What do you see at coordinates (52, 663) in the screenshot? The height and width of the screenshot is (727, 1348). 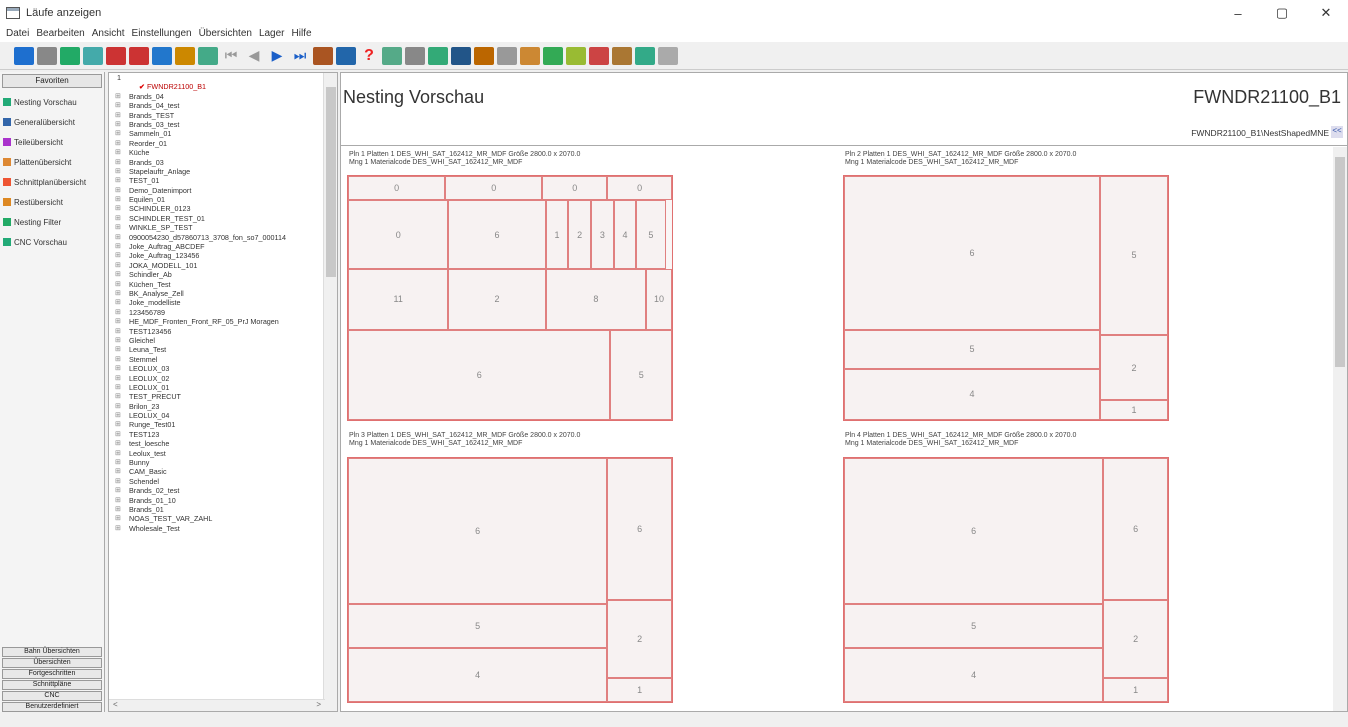 I see `sidebar-group-button: Übersichten` at bounding box center [52, 663].